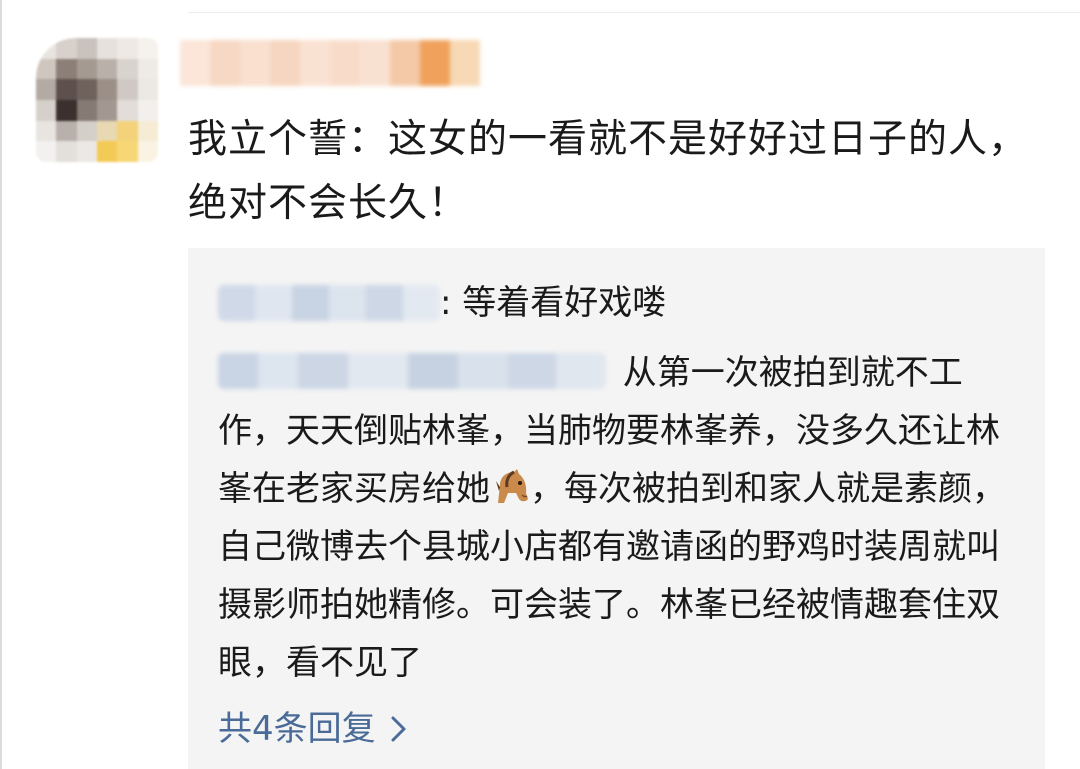 This screenshot has height=769, width=1080. I want to click on more-replies-label: 共4条回复, so click(297, 729).